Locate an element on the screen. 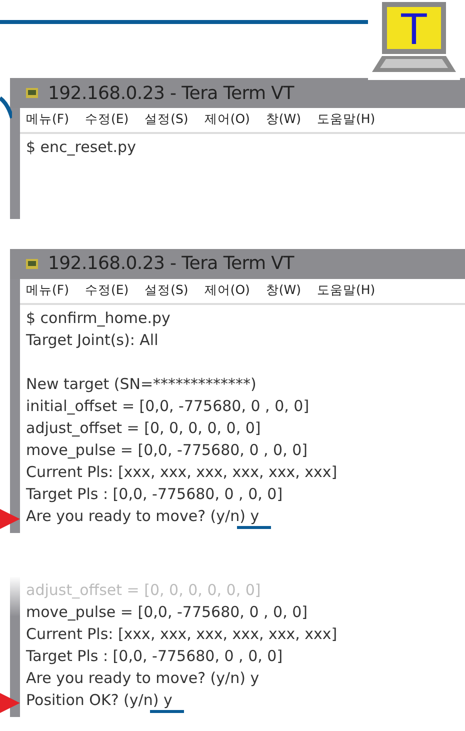 The image size is (465, 731). terminal-line: $ enc_reset.py is located at coordinates (81, 148).